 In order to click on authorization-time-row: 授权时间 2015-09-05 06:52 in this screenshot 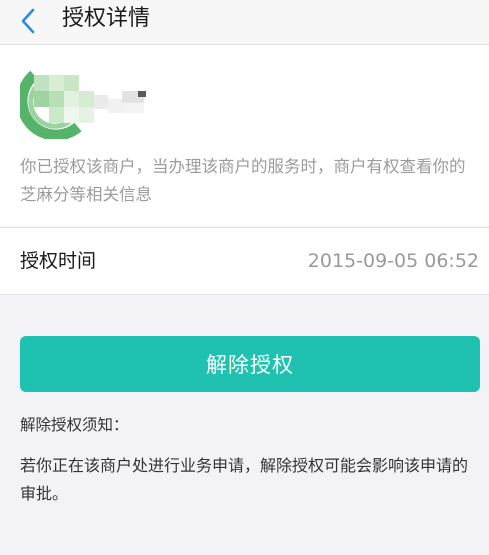, I will do `click(244, 261)`.